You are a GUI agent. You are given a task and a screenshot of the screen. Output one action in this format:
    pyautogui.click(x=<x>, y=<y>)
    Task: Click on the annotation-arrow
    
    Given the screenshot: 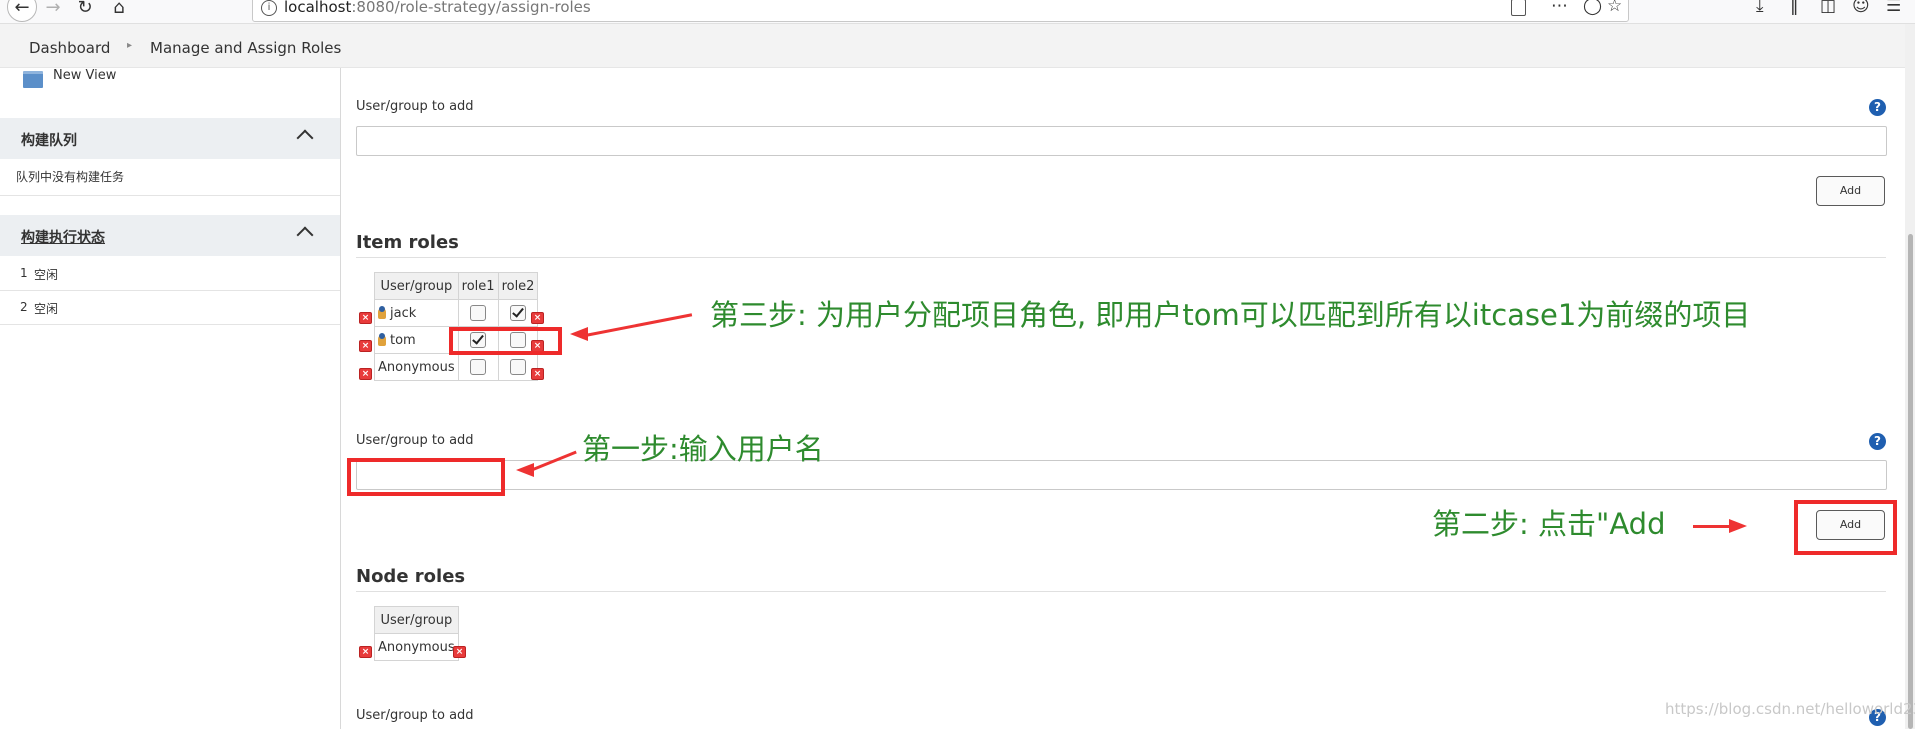 What is the action you would take?
    pyautogui.click(x=1712, y=526)
    